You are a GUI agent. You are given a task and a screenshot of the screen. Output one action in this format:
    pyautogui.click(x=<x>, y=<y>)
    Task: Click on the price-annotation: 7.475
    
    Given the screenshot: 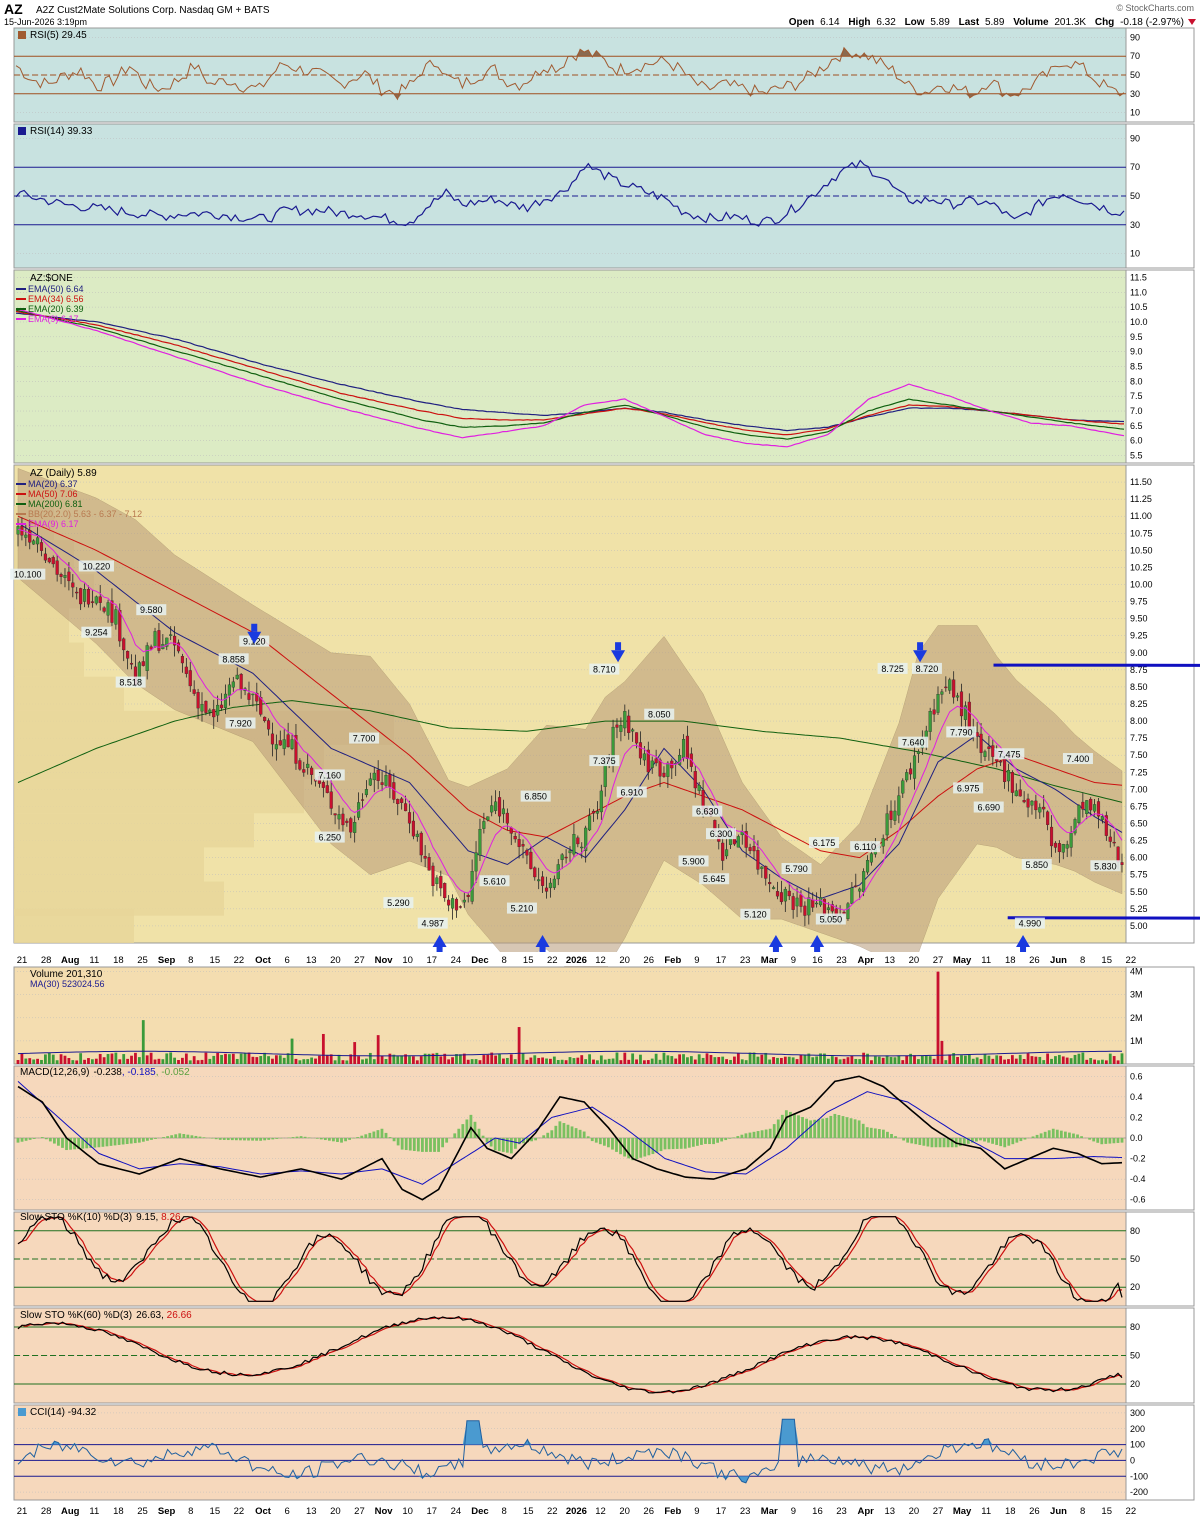 What is the action you would take?
    pyautogui.click(x=1009, y=754)
    